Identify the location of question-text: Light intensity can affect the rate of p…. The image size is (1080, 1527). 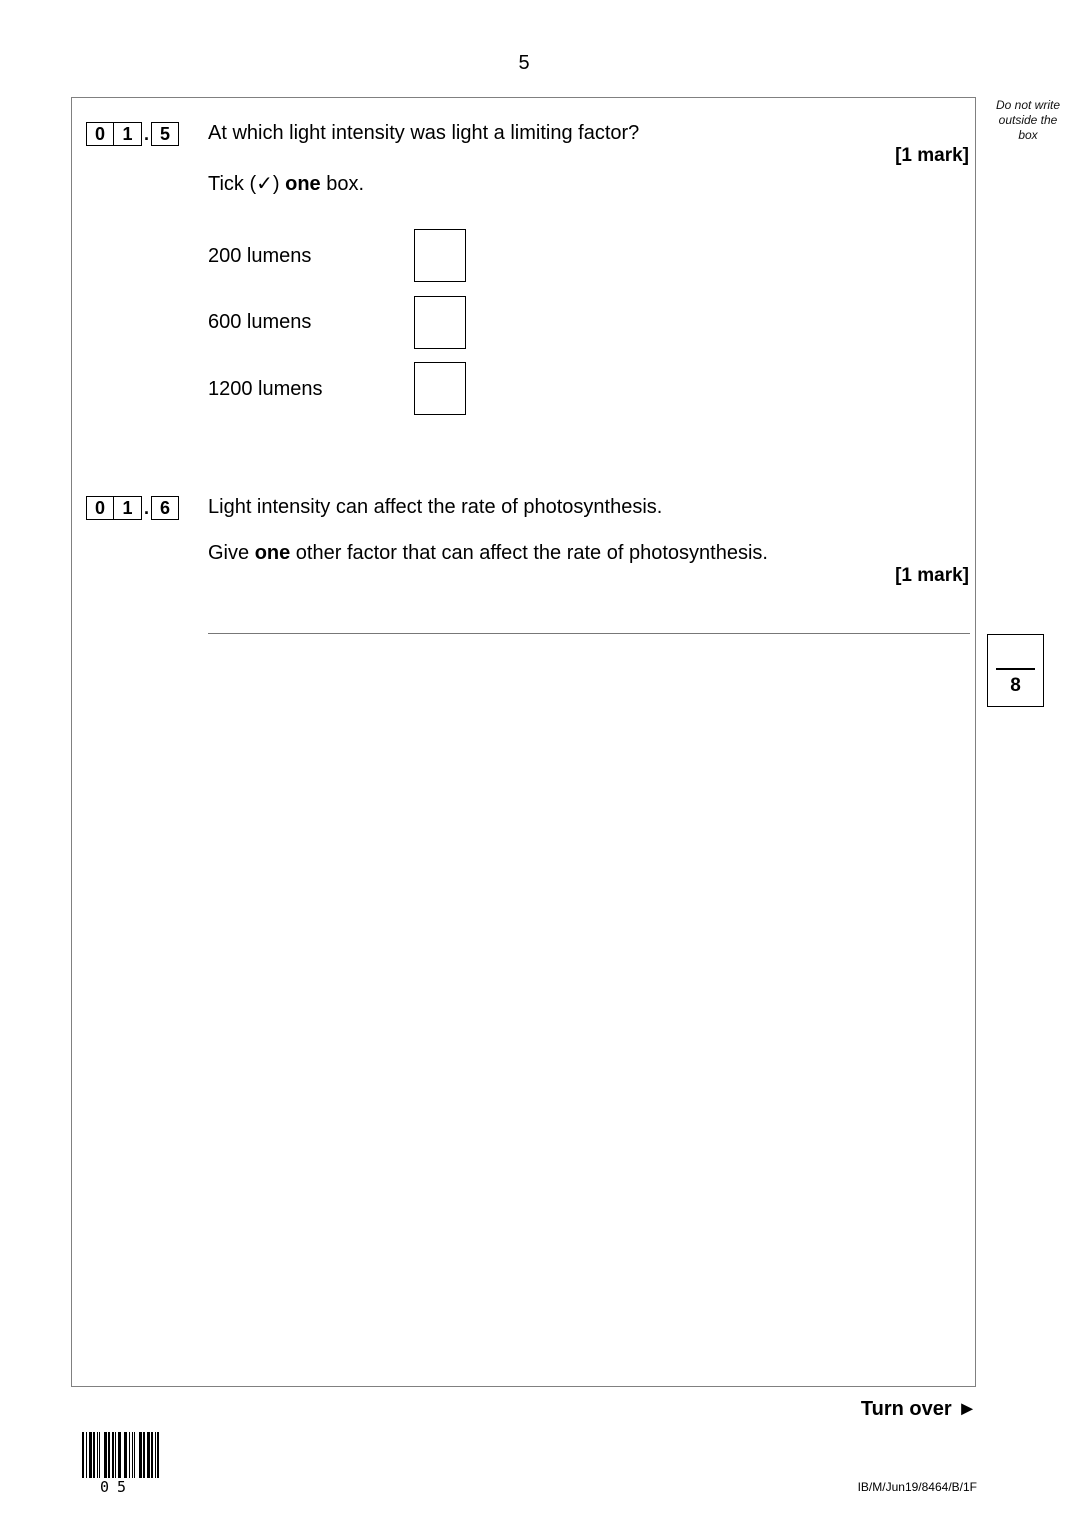
(435, 507).